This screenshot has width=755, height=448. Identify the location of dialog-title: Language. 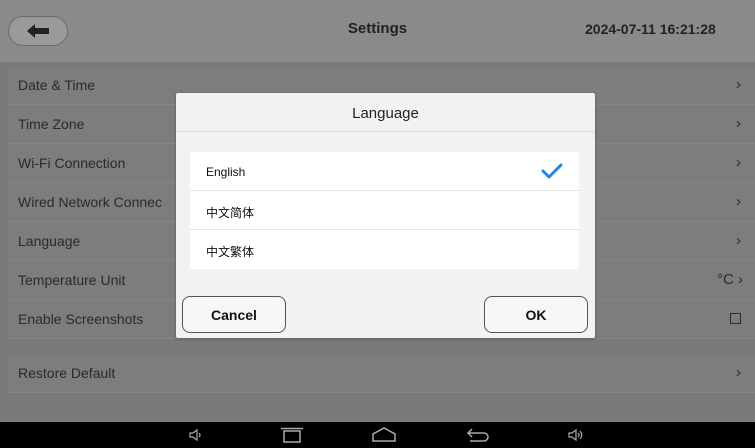
(385, 113).